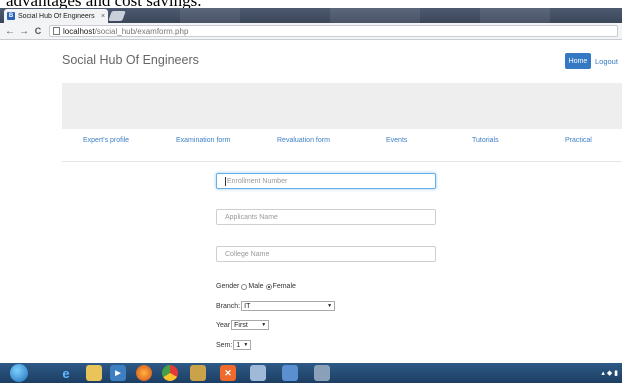 The width and height of the screenshot is (622, 383). I want to click on branch-value: IT, so click(247, 306).